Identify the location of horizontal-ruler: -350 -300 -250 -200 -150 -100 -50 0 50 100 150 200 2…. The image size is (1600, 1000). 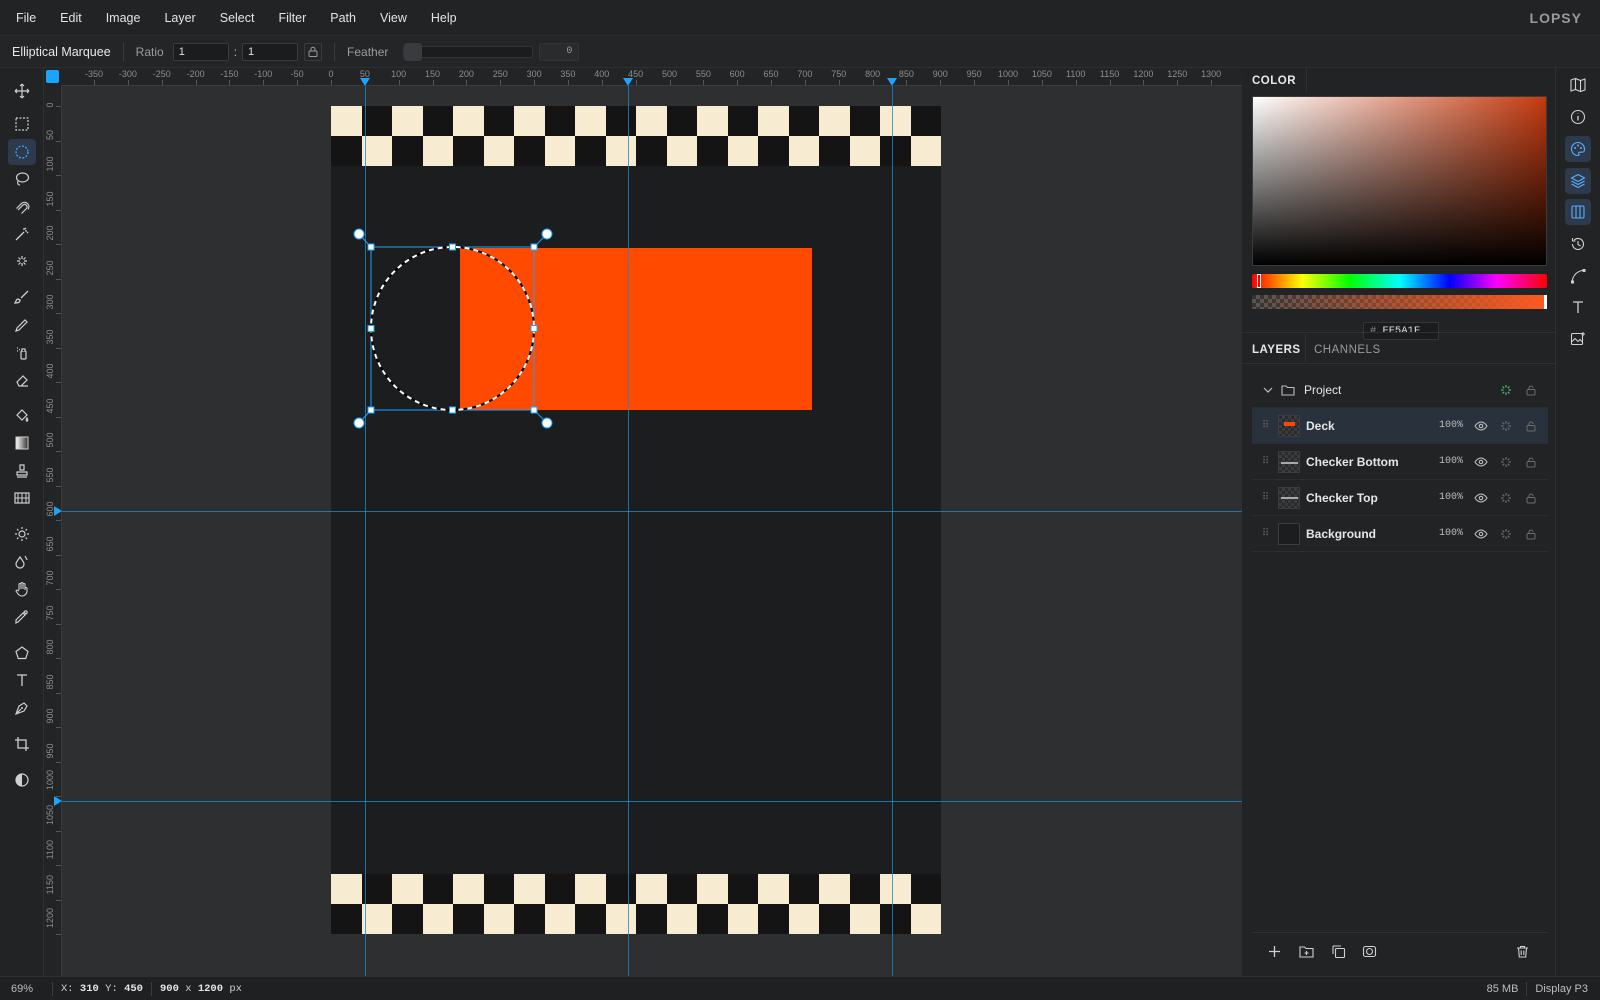
(652, 77).